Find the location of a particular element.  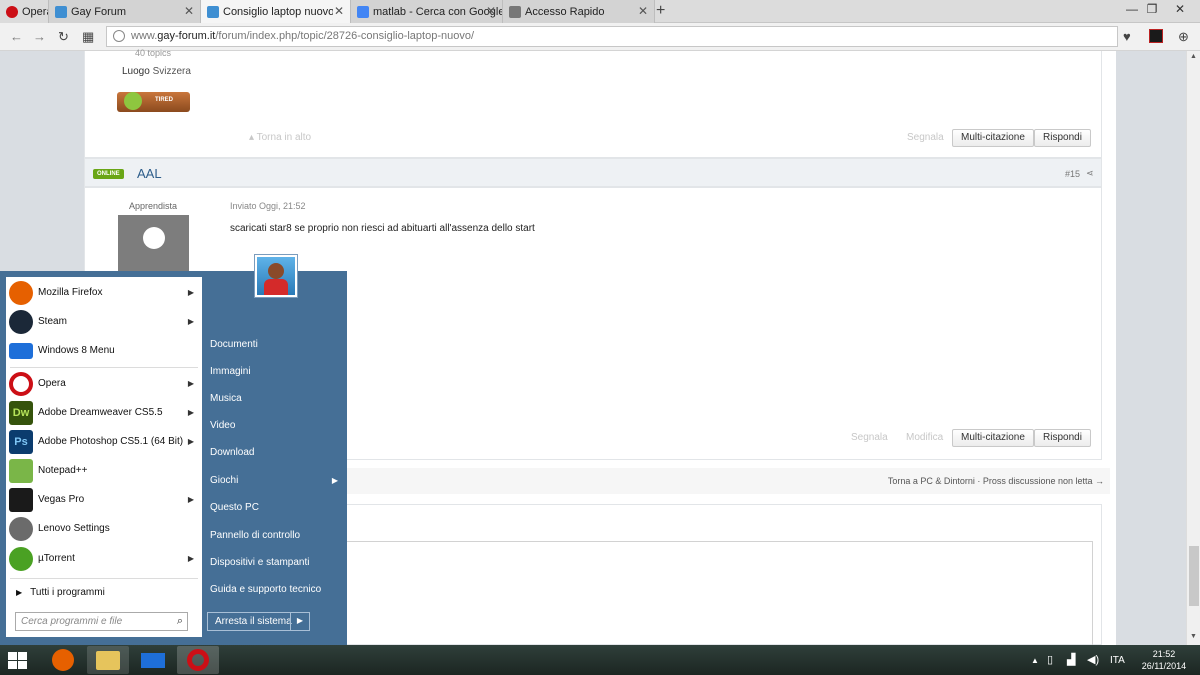

all-programs-item: ▶ Tutti i programmi is located at coordinates (104, 592).